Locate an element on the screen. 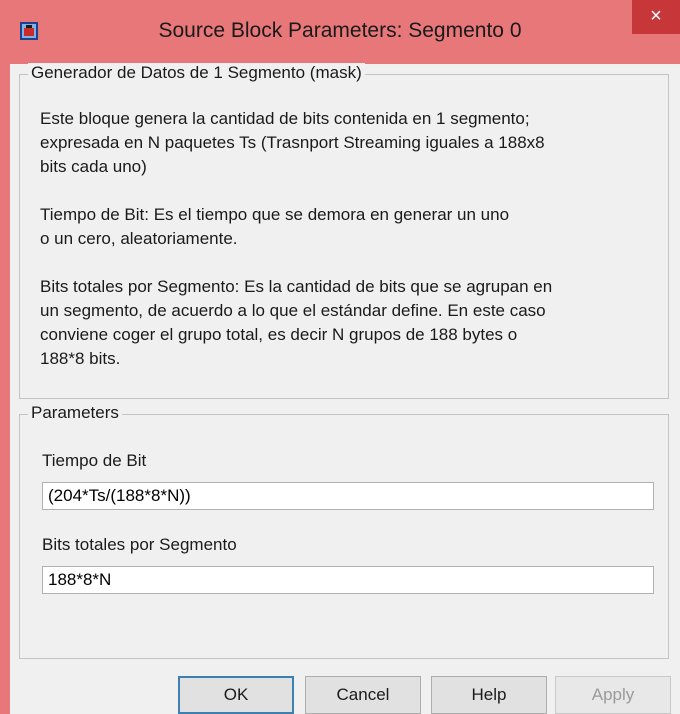  title-bar: Source Block Parameters: Segmento 0 × is located at coordinates (340, 32).